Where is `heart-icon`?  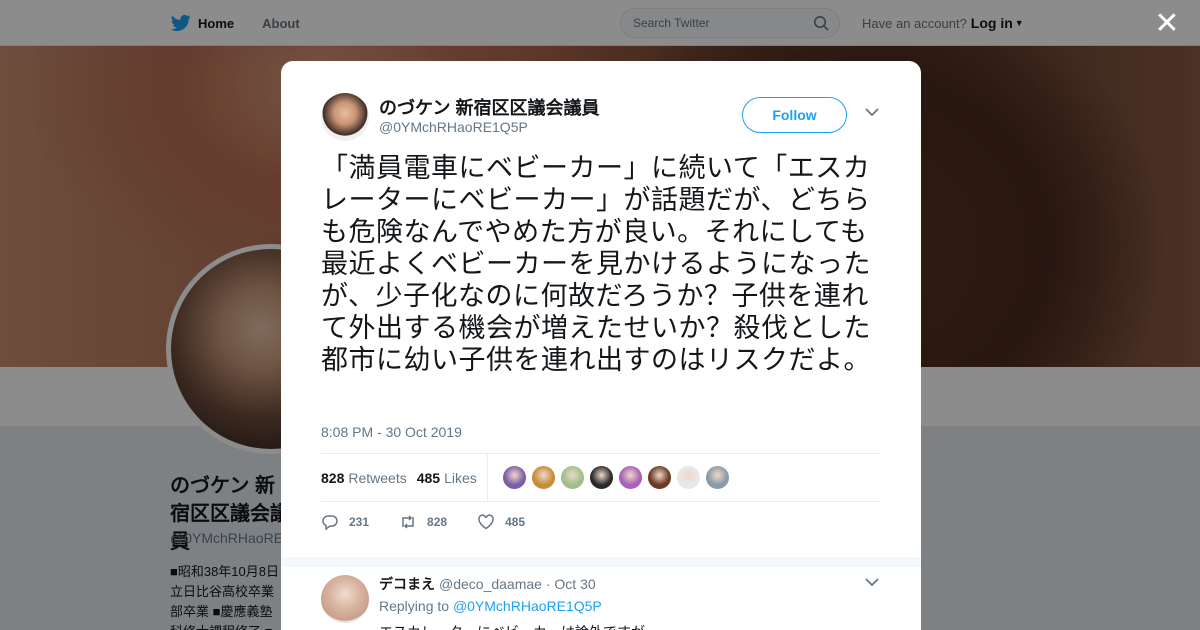
heart-icon is located at coordinates (486, 522).